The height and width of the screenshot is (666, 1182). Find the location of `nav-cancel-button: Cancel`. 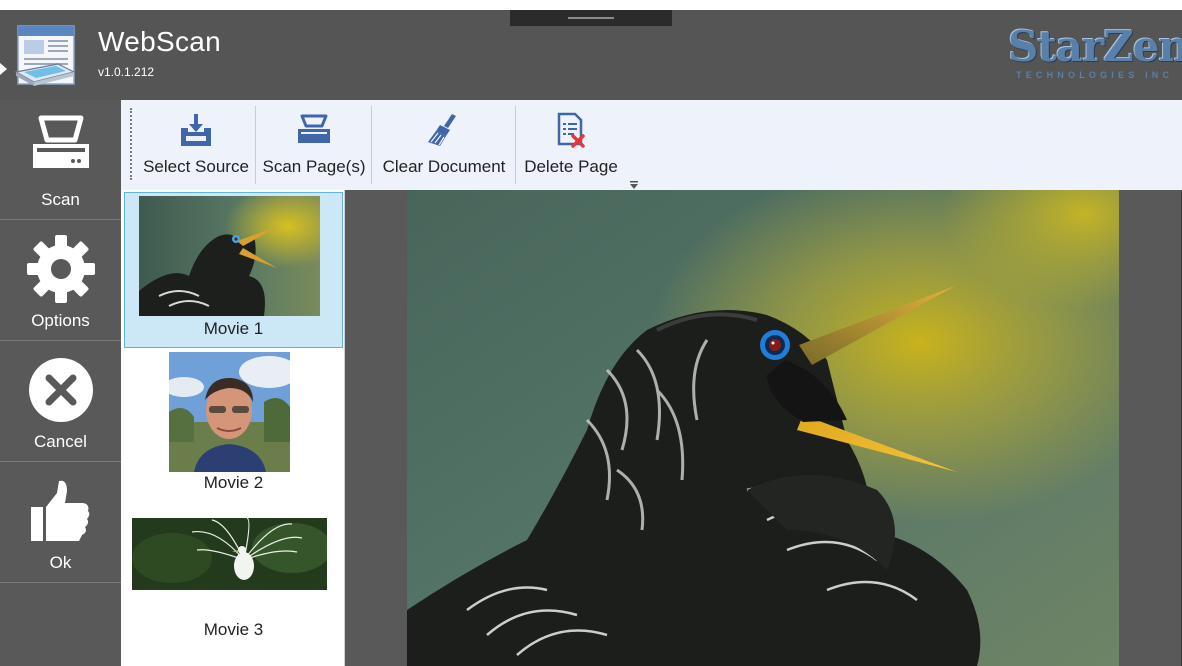

nav-cancel-button: Cancel is located at coordinates (60, 402).